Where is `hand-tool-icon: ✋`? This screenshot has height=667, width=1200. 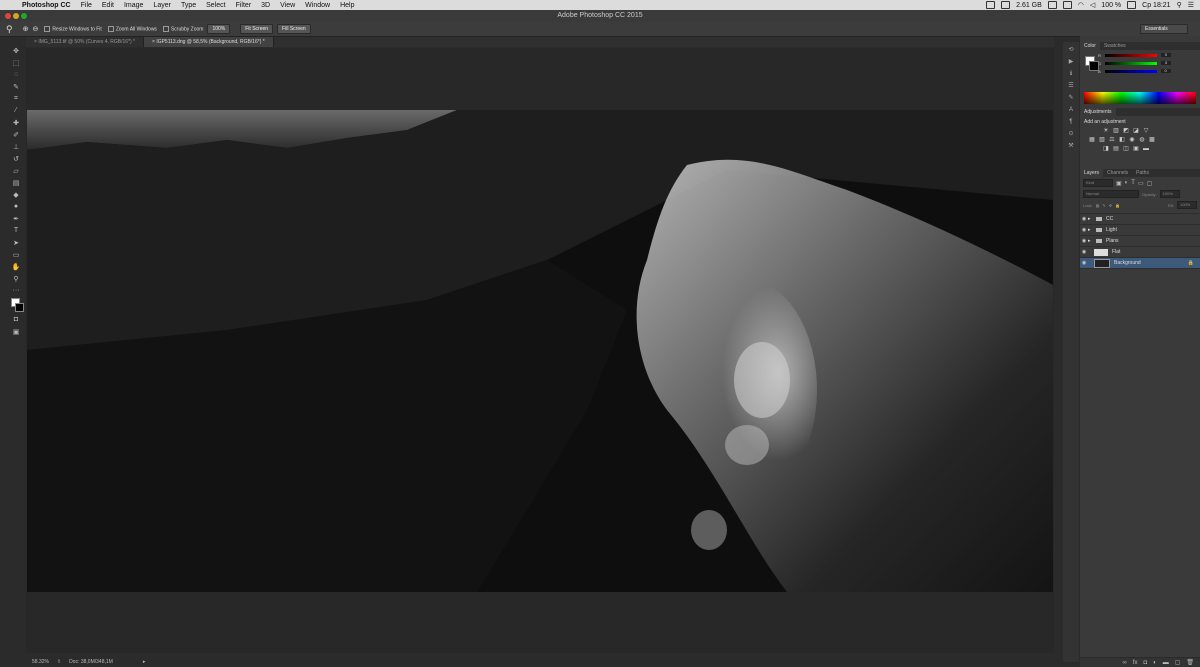
hand-tool-icon: ✋ is located at coordinates (16, 266).